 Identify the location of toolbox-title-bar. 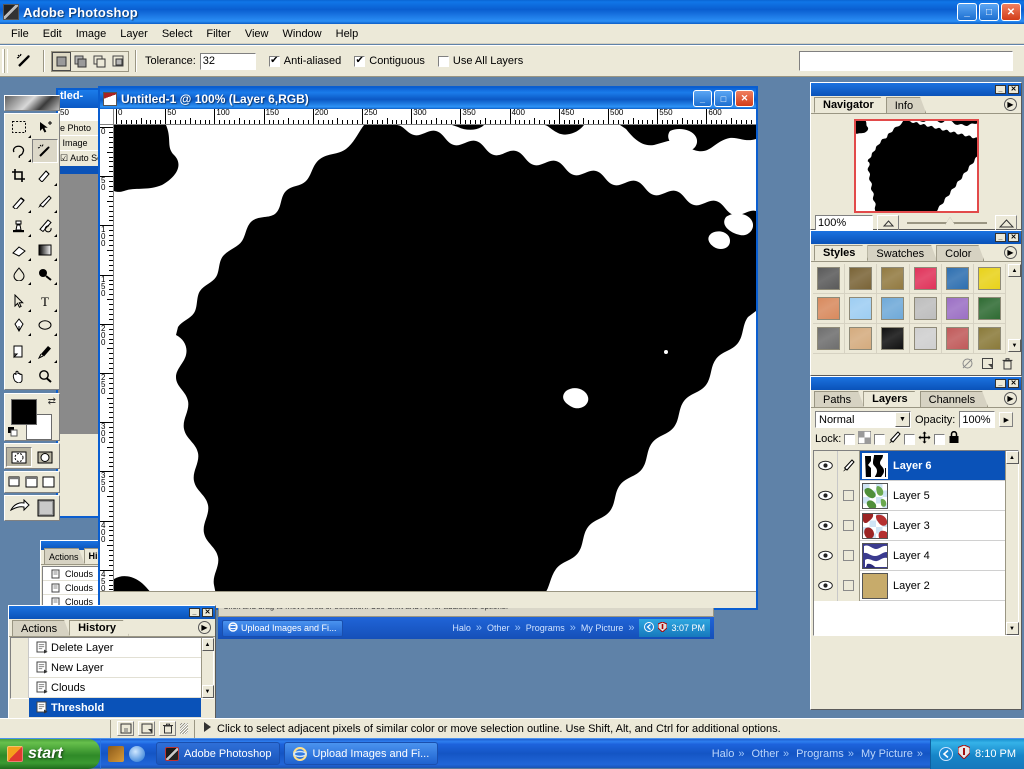
(32, 103).